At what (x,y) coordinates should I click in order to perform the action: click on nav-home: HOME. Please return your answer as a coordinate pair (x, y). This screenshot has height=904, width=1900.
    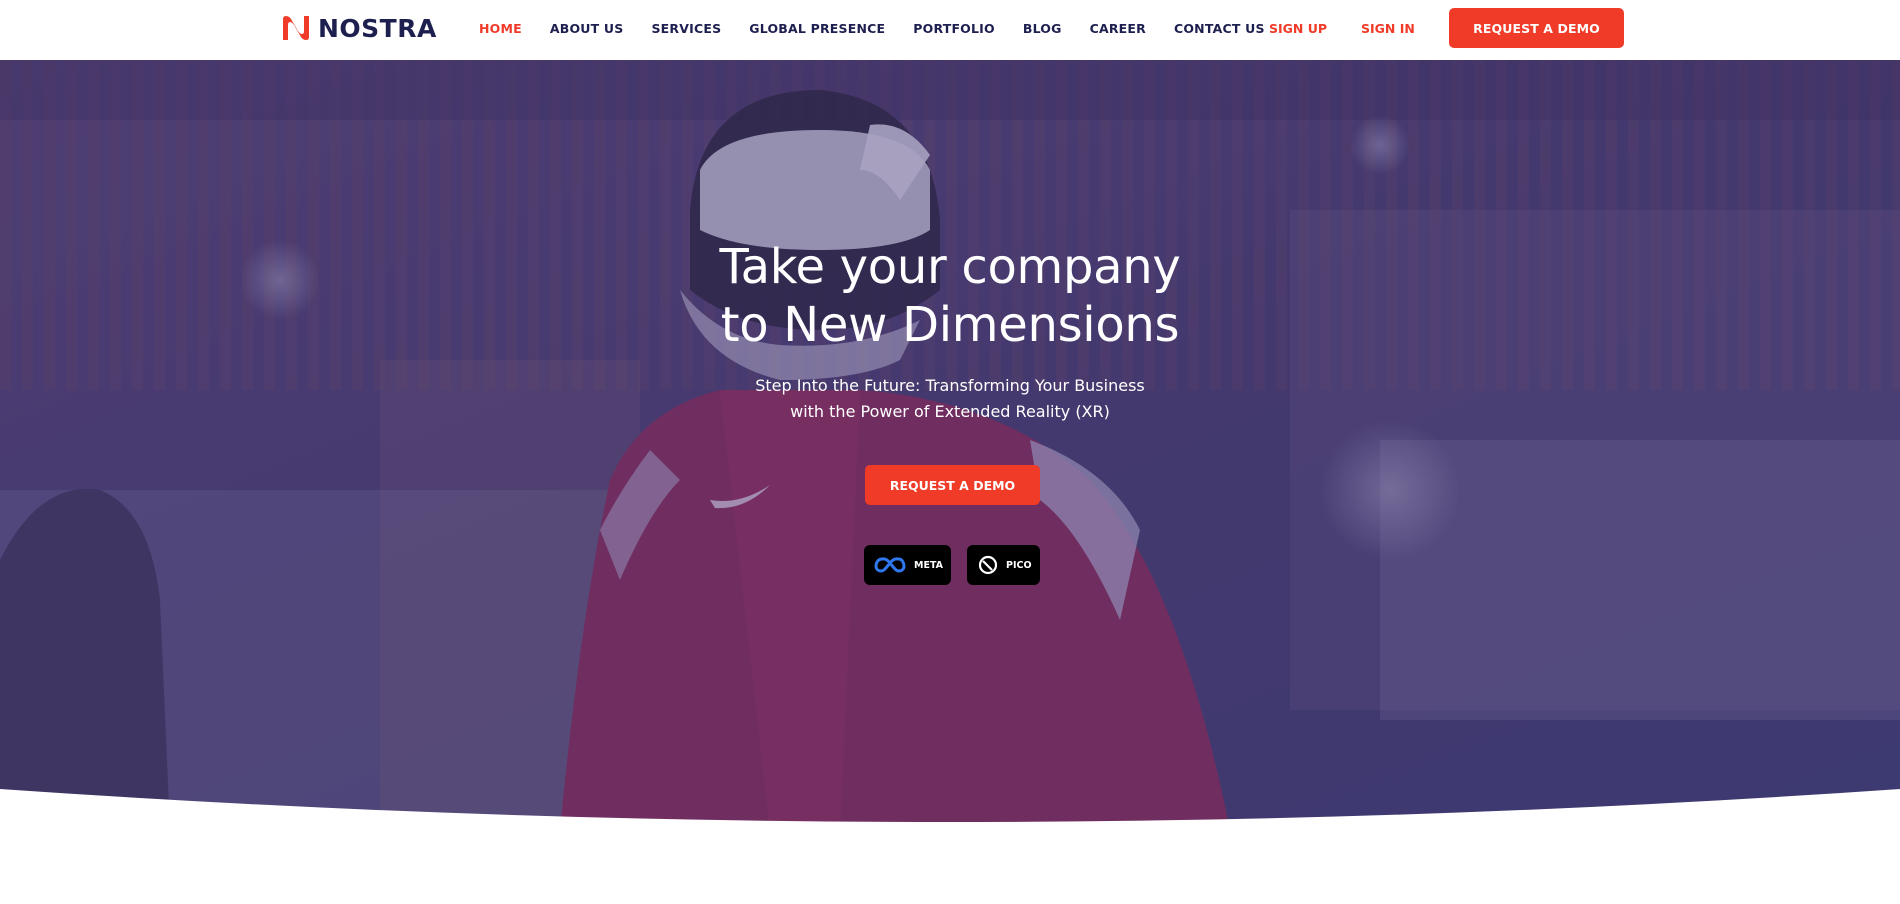
    Looking at the image, I should click on (500, 28).